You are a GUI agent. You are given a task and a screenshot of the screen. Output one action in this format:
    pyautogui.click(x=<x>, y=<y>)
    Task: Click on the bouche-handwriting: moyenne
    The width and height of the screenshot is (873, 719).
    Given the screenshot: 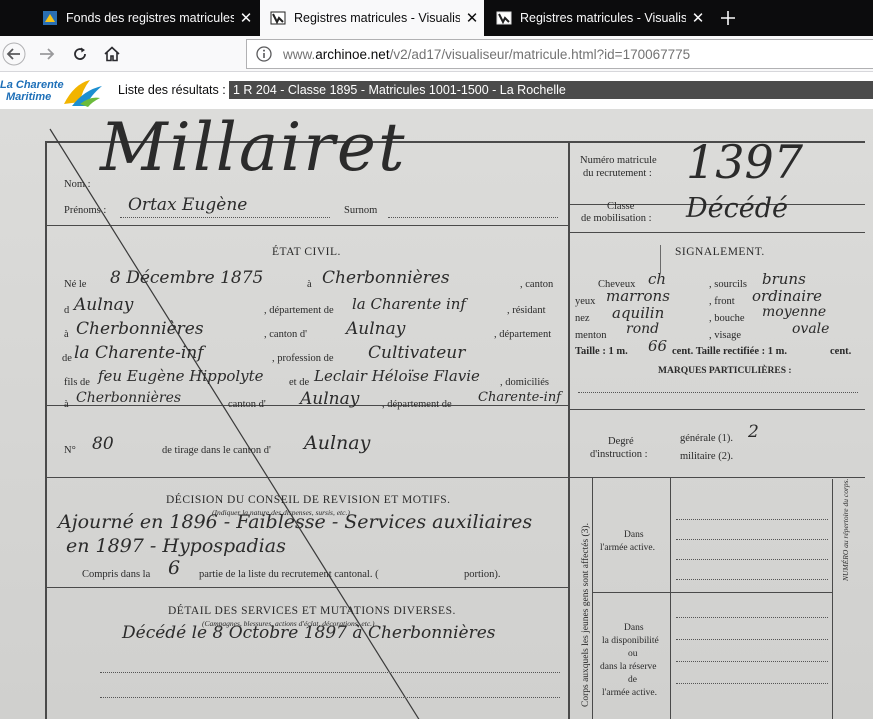 What is the action you would take?
    pyautogui.click(x=794, y=312)
    